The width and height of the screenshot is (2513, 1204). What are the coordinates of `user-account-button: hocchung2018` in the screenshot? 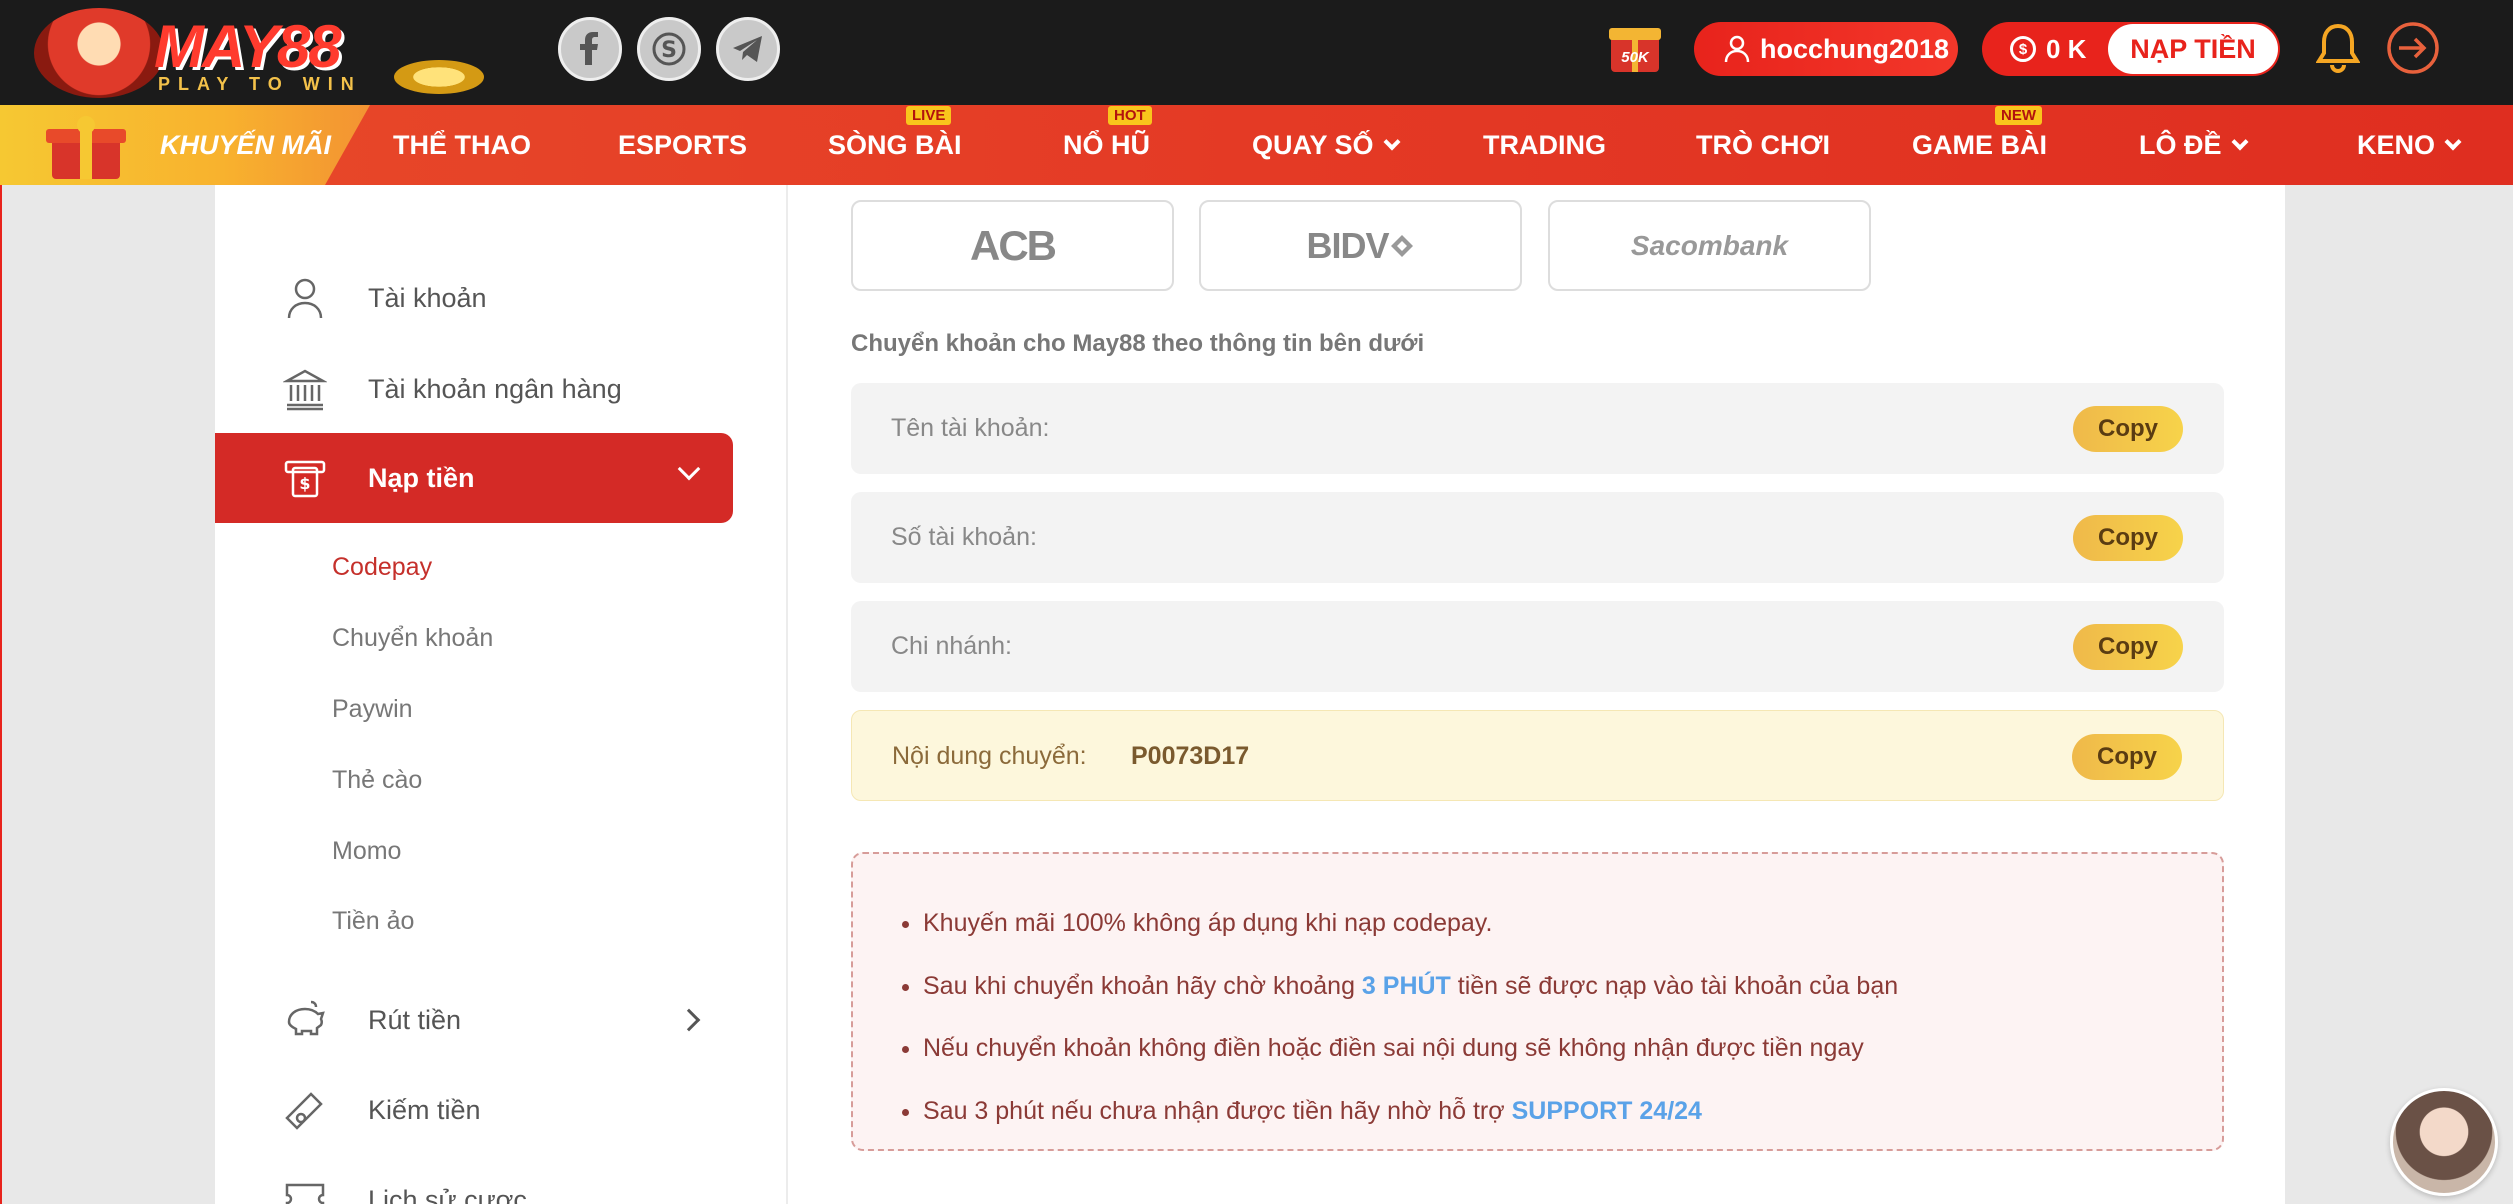 It's located at (1826, 49).